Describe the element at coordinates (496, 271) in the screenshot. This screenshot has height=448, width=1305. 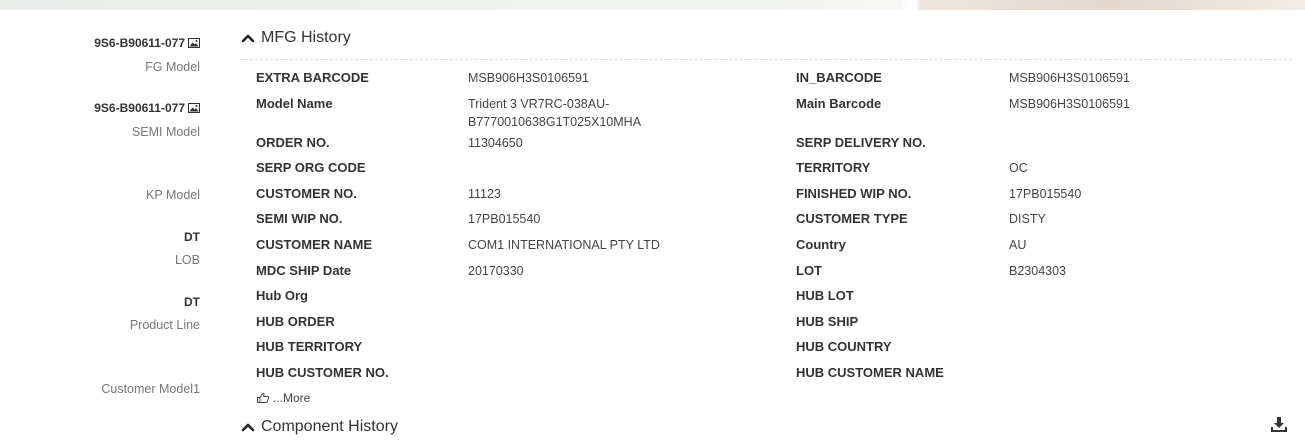
I see `field-value: 20170330` at that location.